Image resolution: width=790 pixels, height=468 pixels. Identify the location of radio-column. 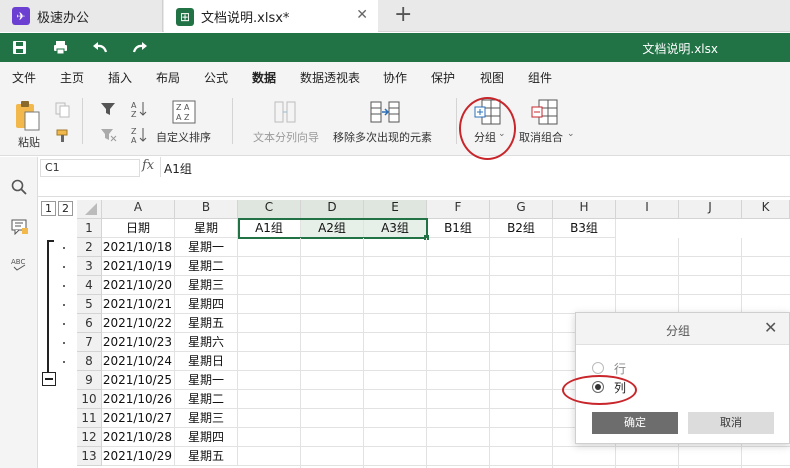
(598, 387).